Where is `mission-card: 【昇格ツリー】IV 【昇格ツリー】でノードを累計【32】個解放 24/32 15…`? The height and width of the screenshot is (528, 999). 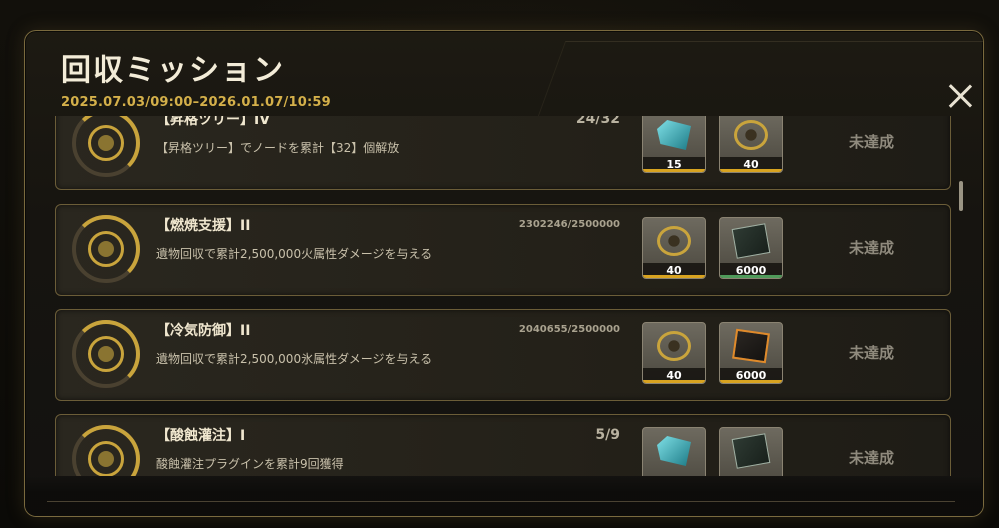 mission-card: 【昇格ツリー】IV 【昇格ツリー】でノードを累計【32】個解放 24/32 15… is located at coordinates (503, 153).